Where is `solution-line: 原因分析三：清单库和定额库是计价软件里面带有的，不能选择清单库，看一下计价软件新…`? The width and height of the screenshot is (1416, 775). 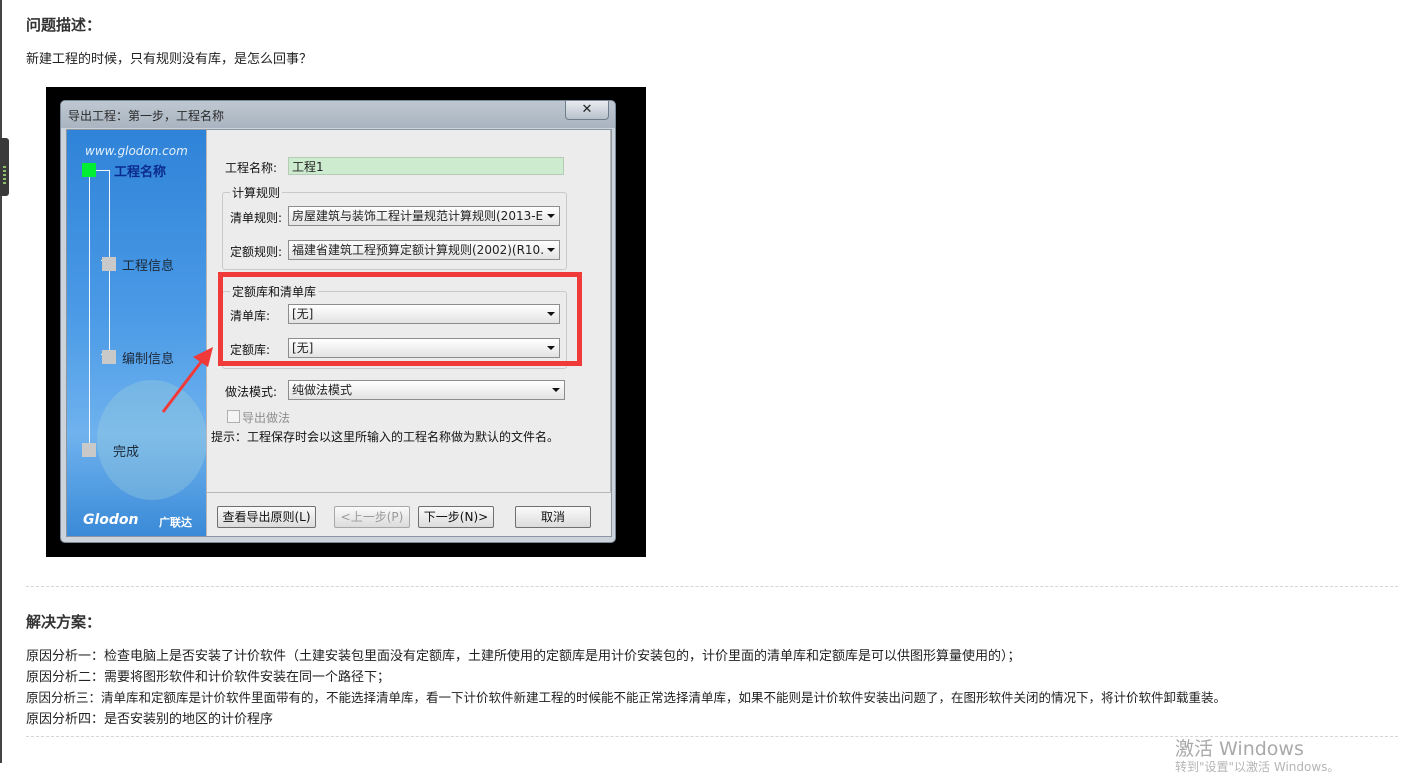 solution-line: 原因分析三：清单库和定额库是计价软件里面带有的，不能选择清单库，看一下计价软件新… is located at coordinates (626, 697).